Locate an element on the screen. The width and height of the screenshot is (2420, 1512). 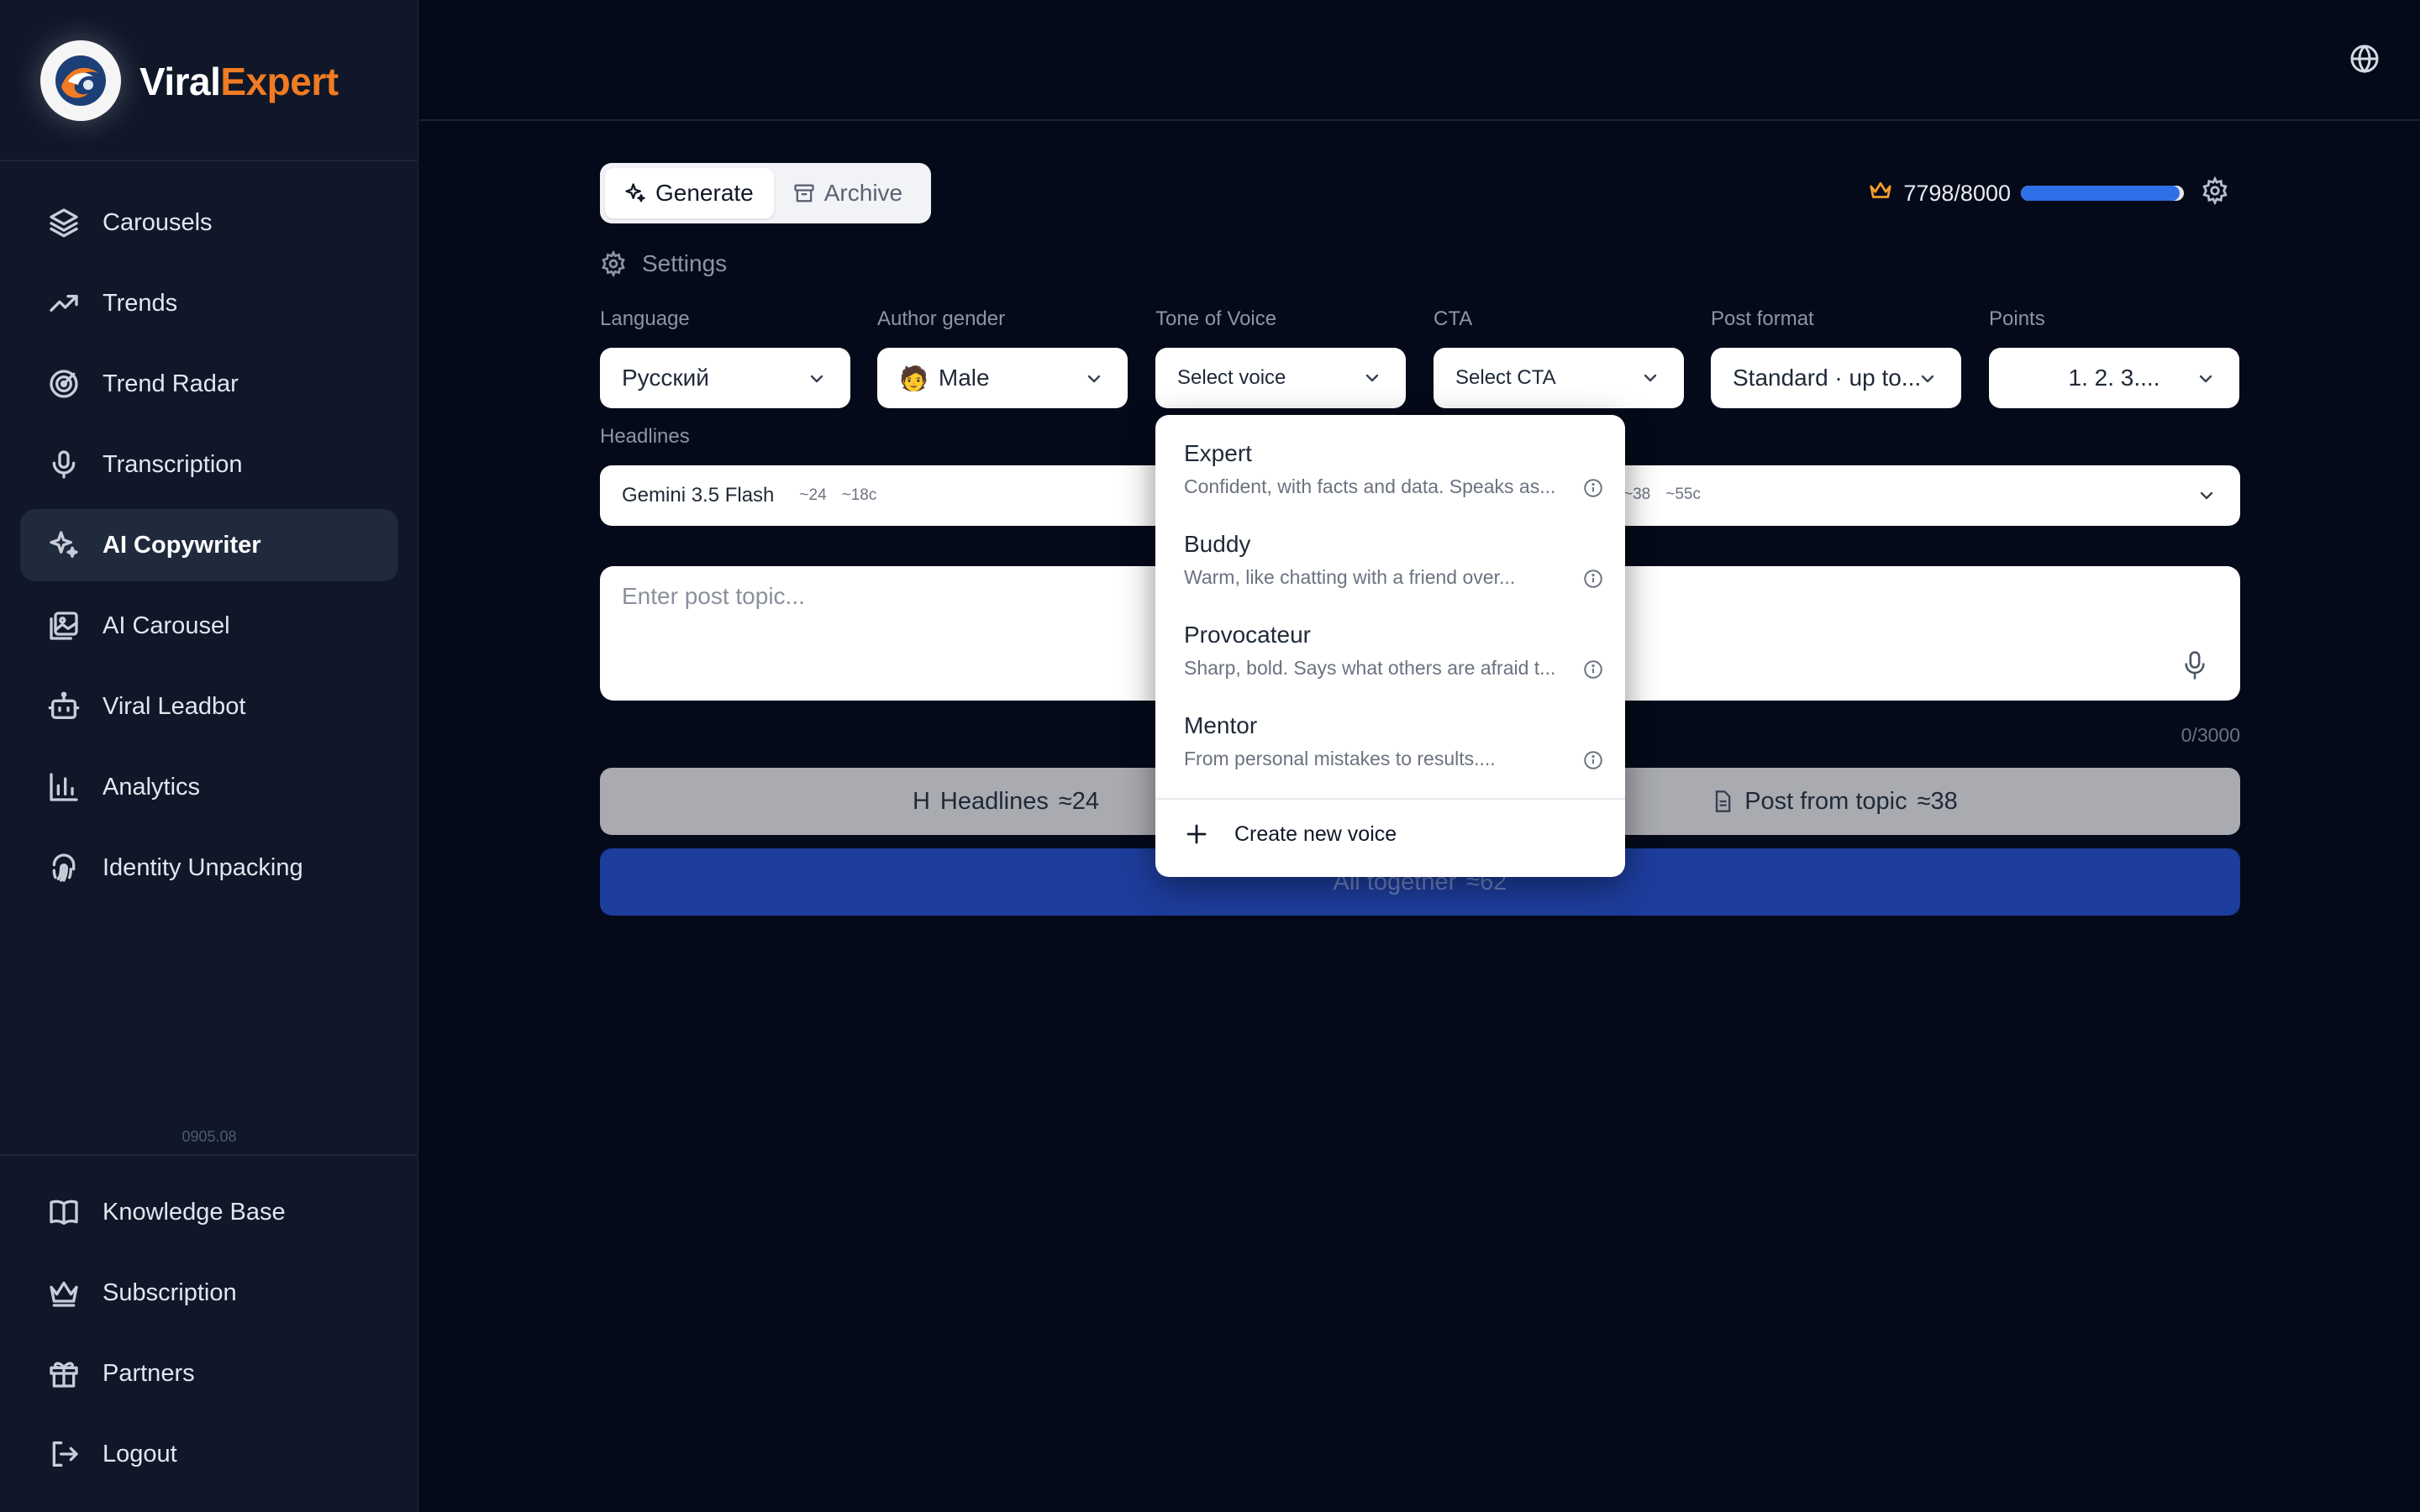
sidebar-item-label: Identity Unpacking is located at coordinates (203, 867).